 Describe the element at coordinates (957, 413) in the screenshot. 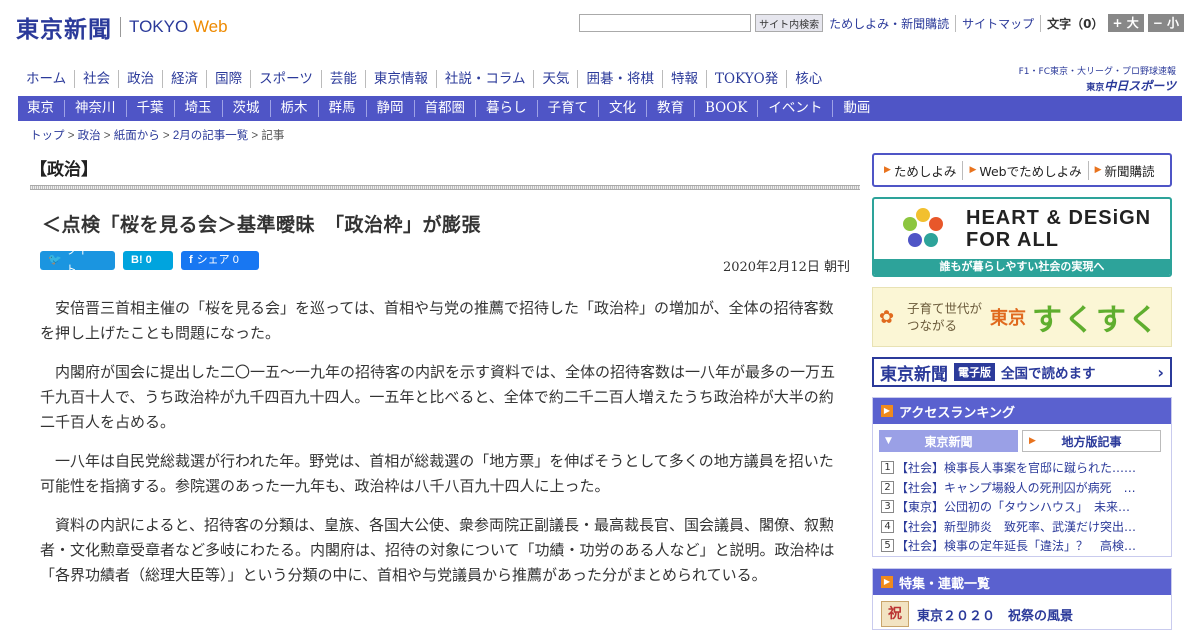

I see `ranking-title: アクセスランキング` at that location.